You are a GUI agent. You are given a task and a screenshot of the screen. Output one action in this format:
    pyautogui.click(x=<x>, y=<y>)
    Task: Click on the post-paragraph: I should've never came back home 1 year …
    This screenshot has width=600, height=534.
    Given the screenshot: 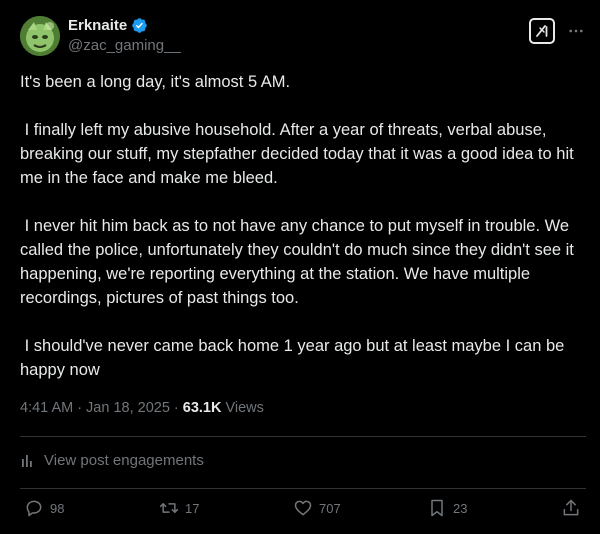 What is the action you would take?
    pyautogui.click(x=294, y=358)
    